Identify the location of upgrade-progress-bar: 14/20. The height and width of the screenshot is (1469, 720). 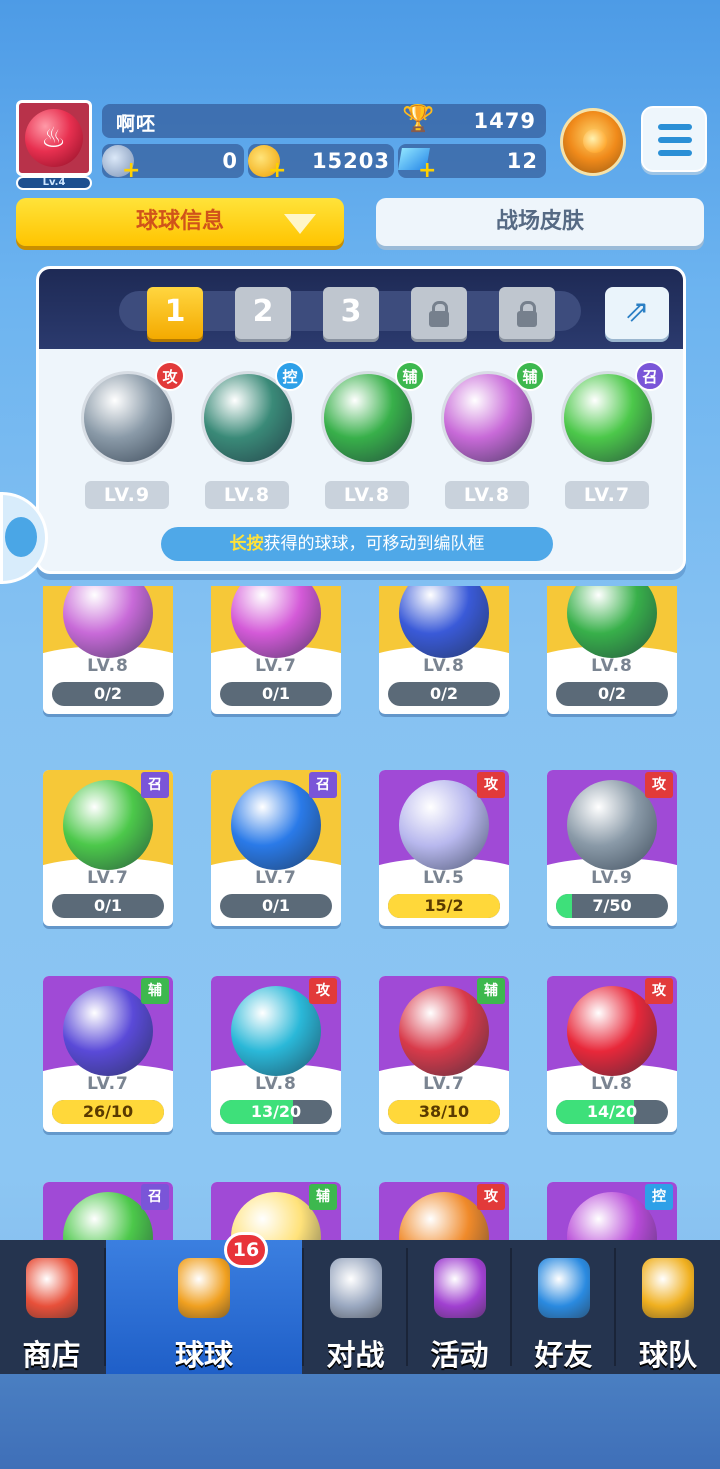
(612, 1112).